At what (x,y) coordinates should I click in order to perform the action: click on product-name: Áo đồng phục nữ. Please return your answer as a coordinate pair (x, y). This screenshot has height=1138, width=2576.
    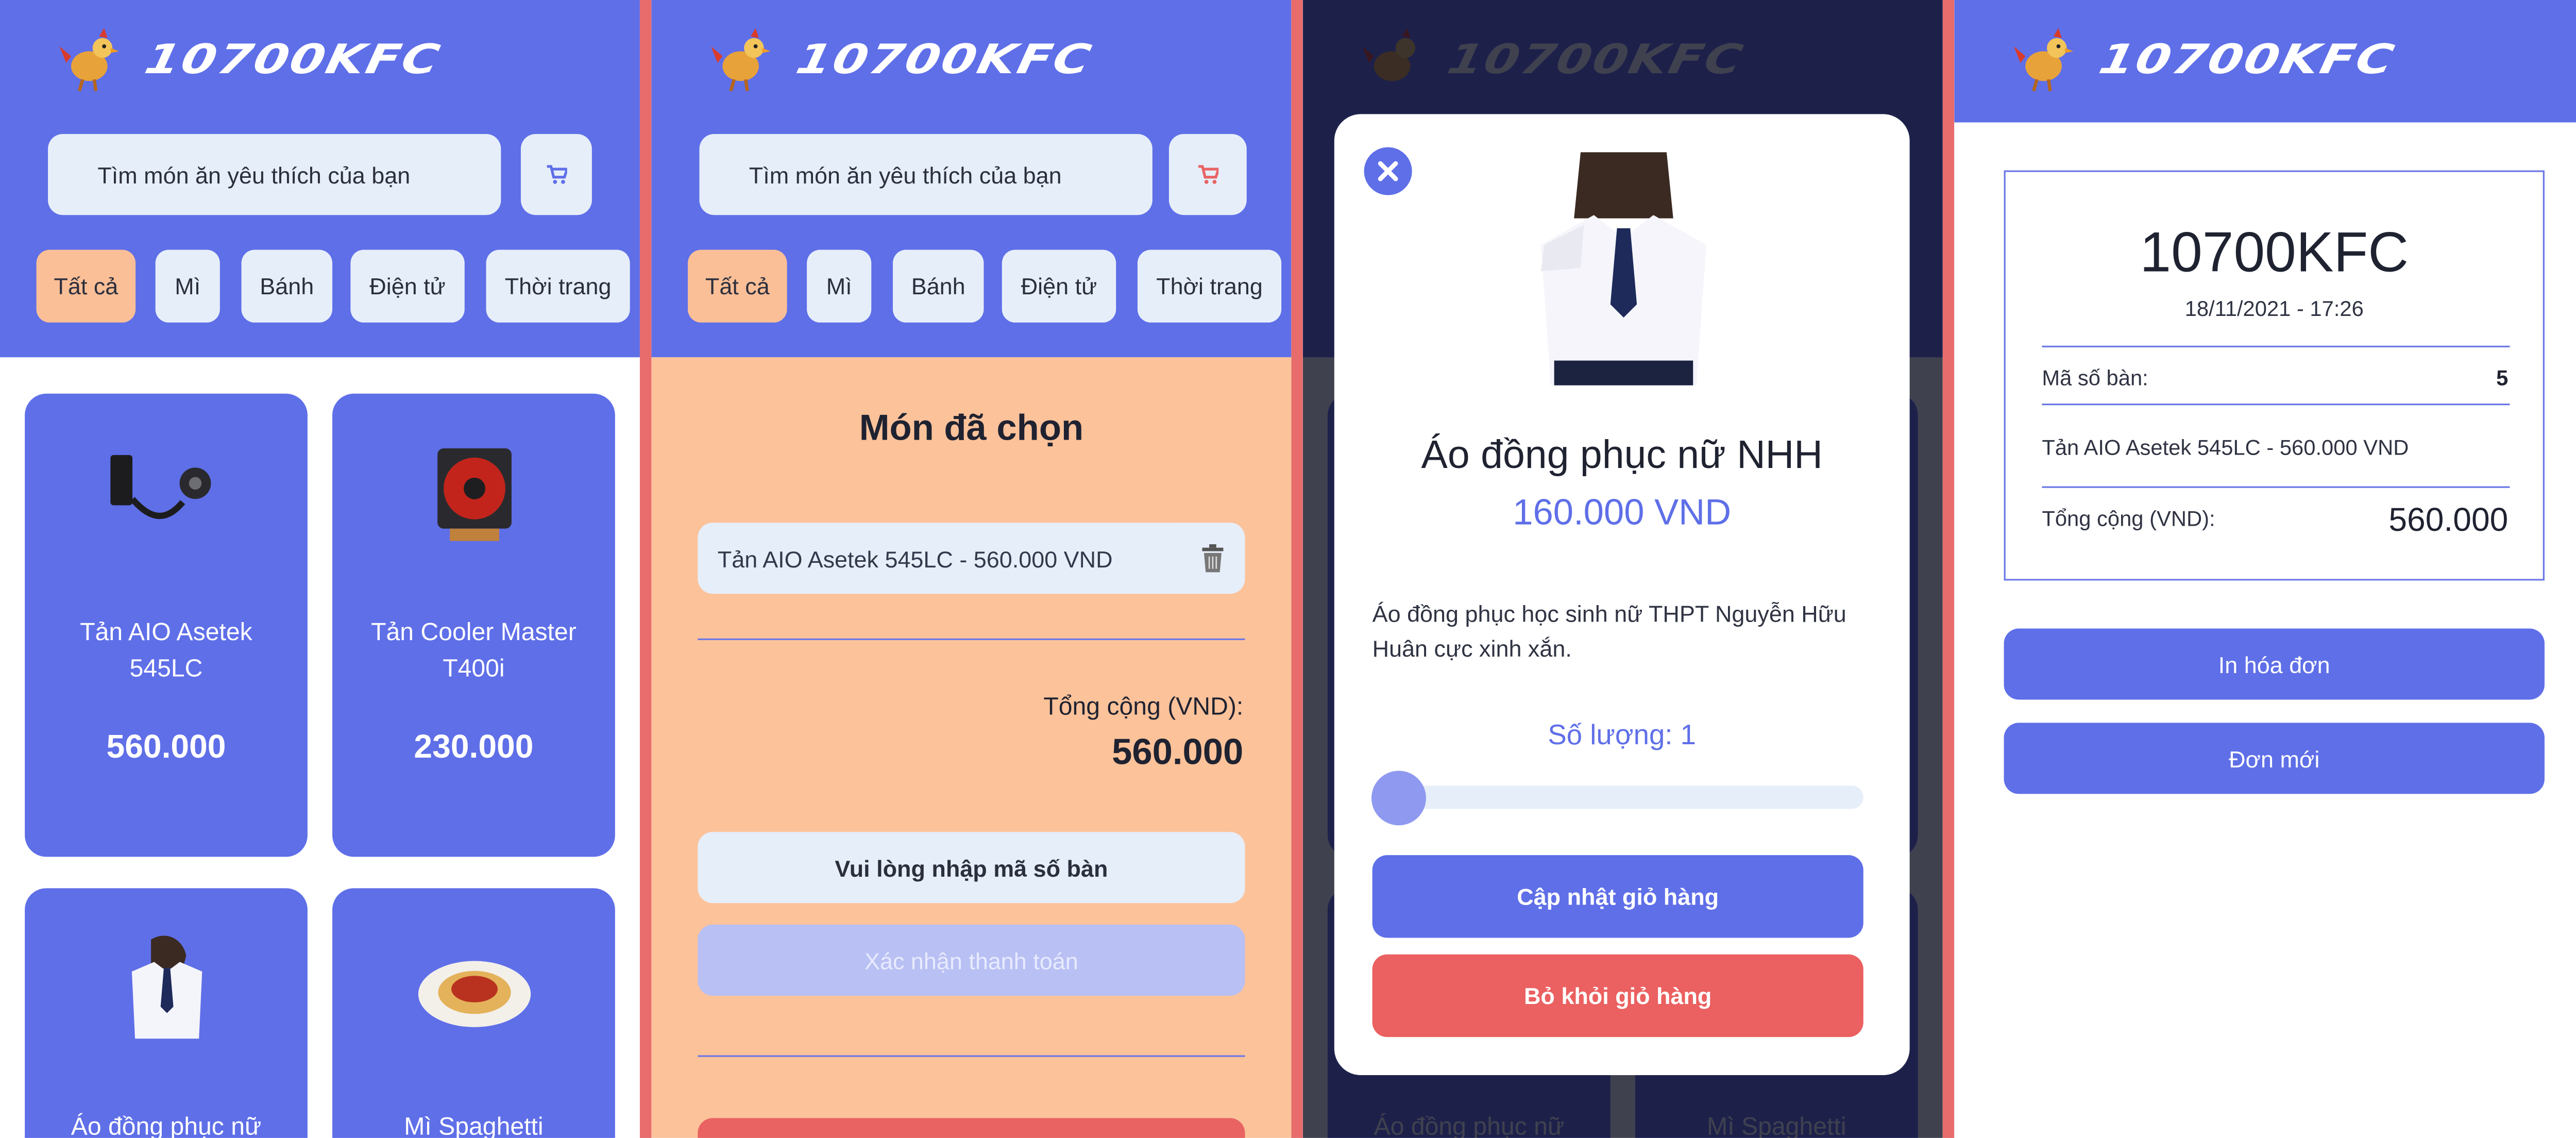
    Looking at the image, I should click on (167, 1126).